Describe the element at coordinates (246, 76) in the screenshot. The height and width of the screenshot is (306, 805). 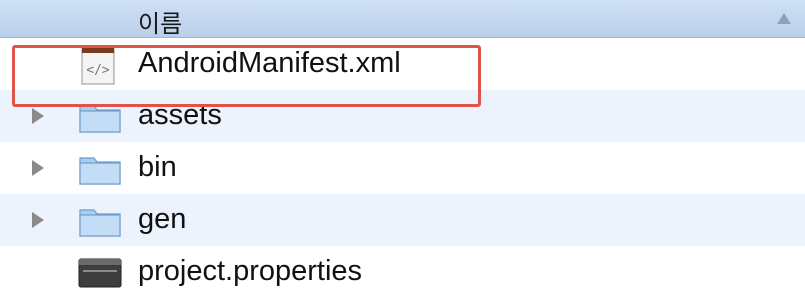
I see `highlight-box` at that location.